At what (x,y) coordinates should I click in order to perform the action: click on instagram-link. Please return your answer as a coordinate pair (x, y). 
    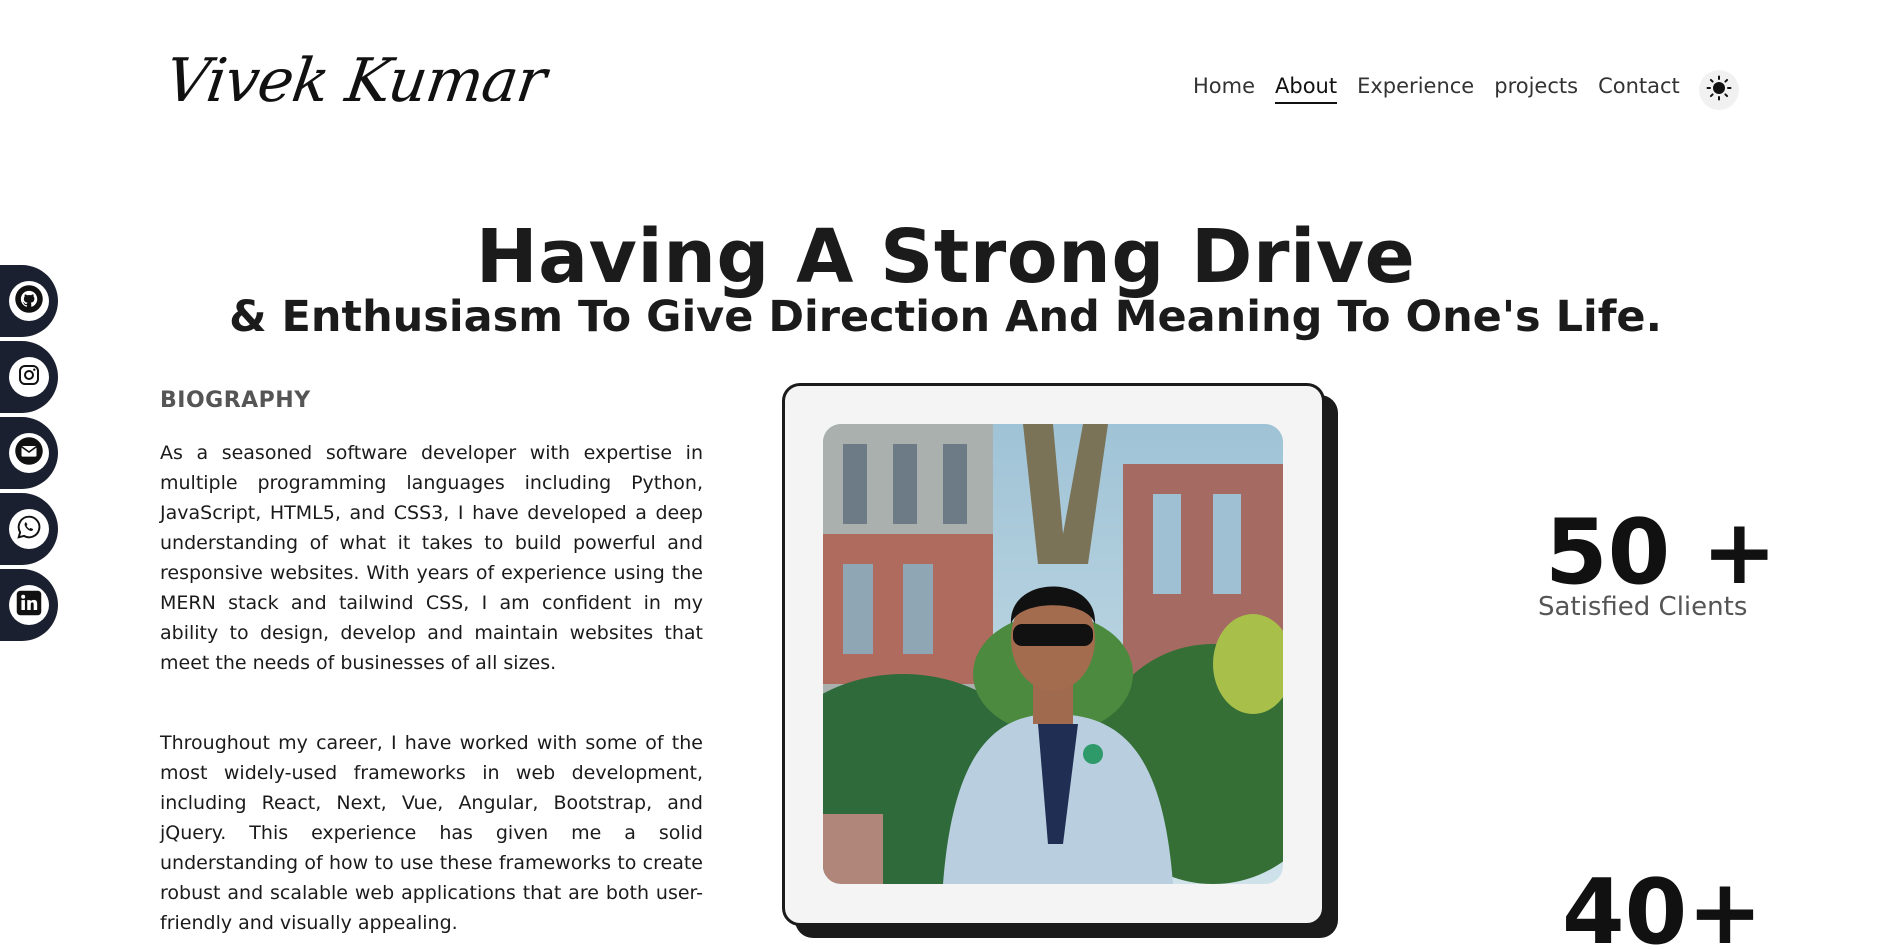
    Looking at the image, I should click on (29, 377).